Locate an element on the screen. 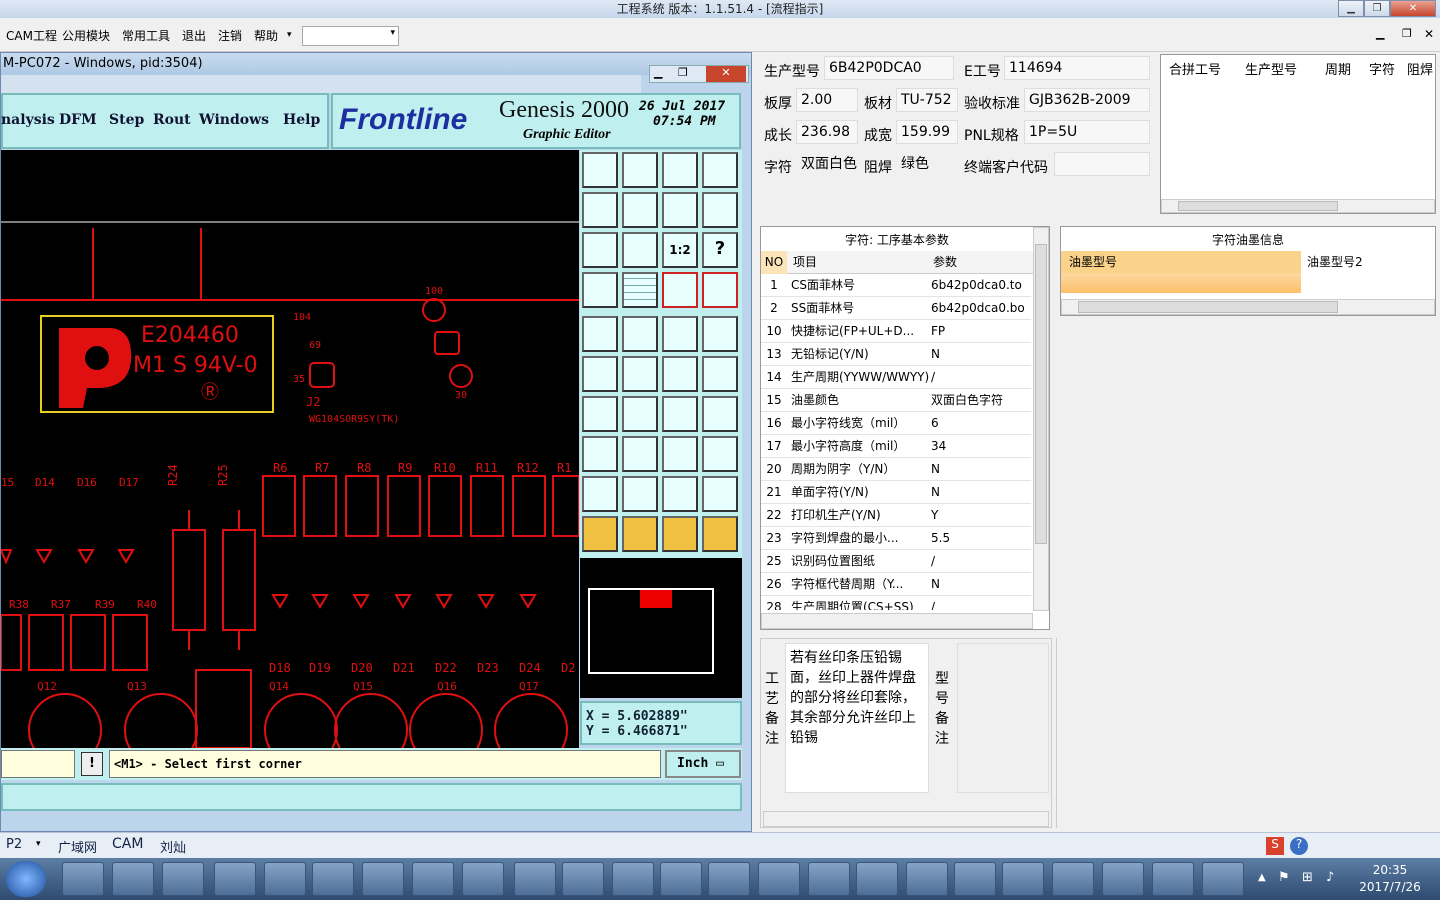  col-ink-model: 油墨型号 is located at coordinates (1181, 262).